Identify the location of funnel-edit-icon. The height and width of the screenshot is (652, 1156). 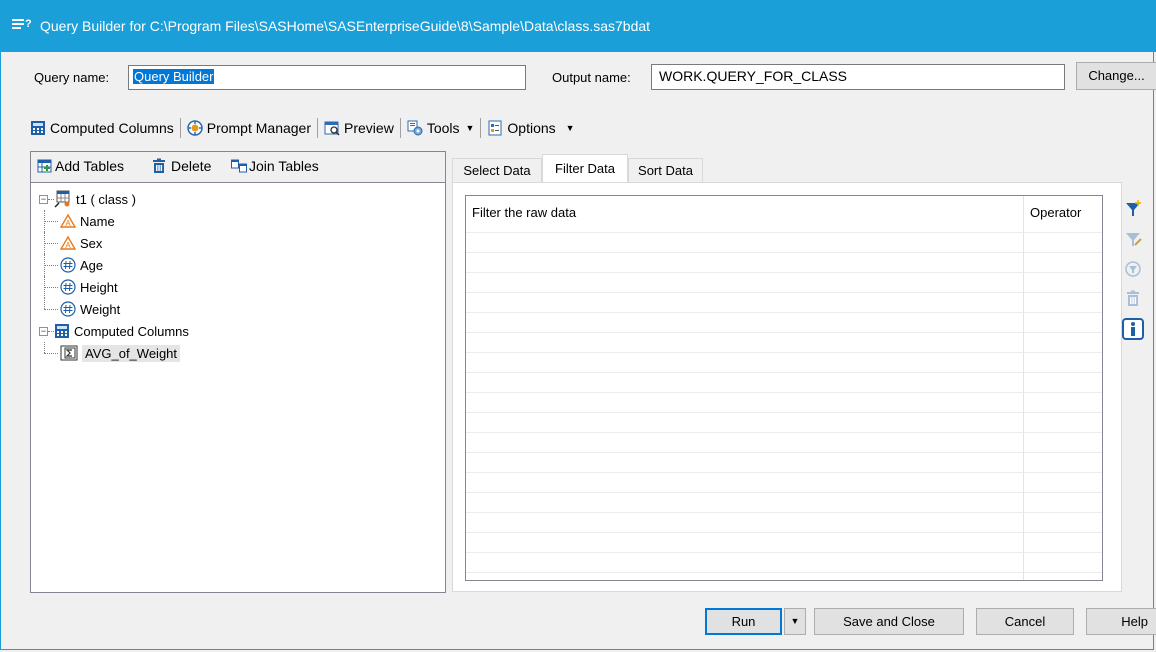
(1134, 239).